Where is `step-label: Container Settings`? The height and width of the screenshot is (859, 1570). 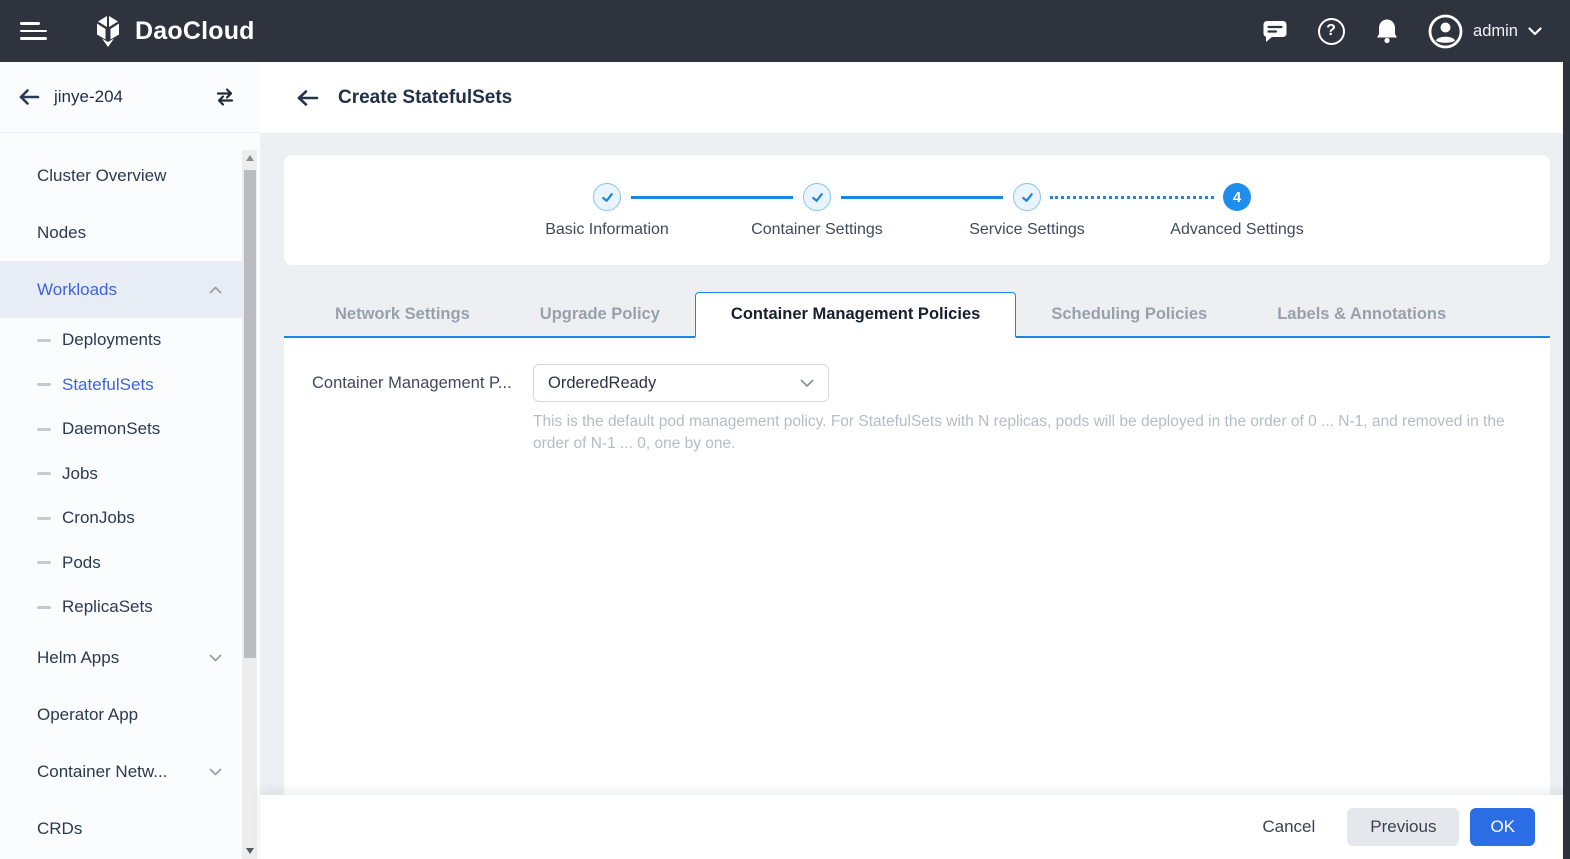
step-label: Container Settings is located at coordinates (817, 229).